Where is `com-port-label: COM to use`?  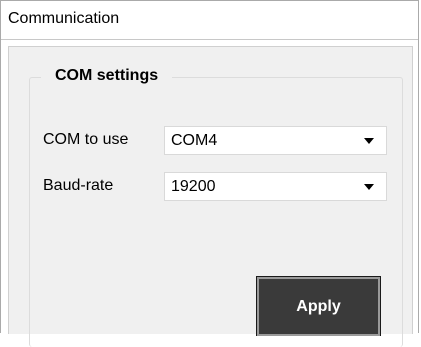
com-port-label: COM to use is located at coordinates (86, 139).